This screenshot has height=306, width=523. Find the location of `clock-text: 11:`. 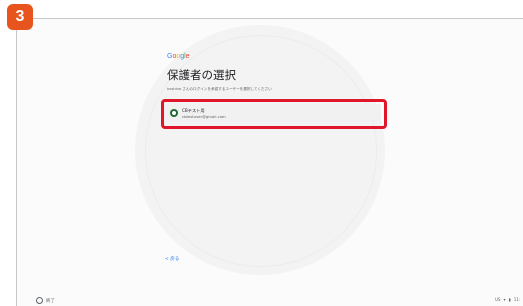

clock-text: 11: is located at coordinates (517, 299).